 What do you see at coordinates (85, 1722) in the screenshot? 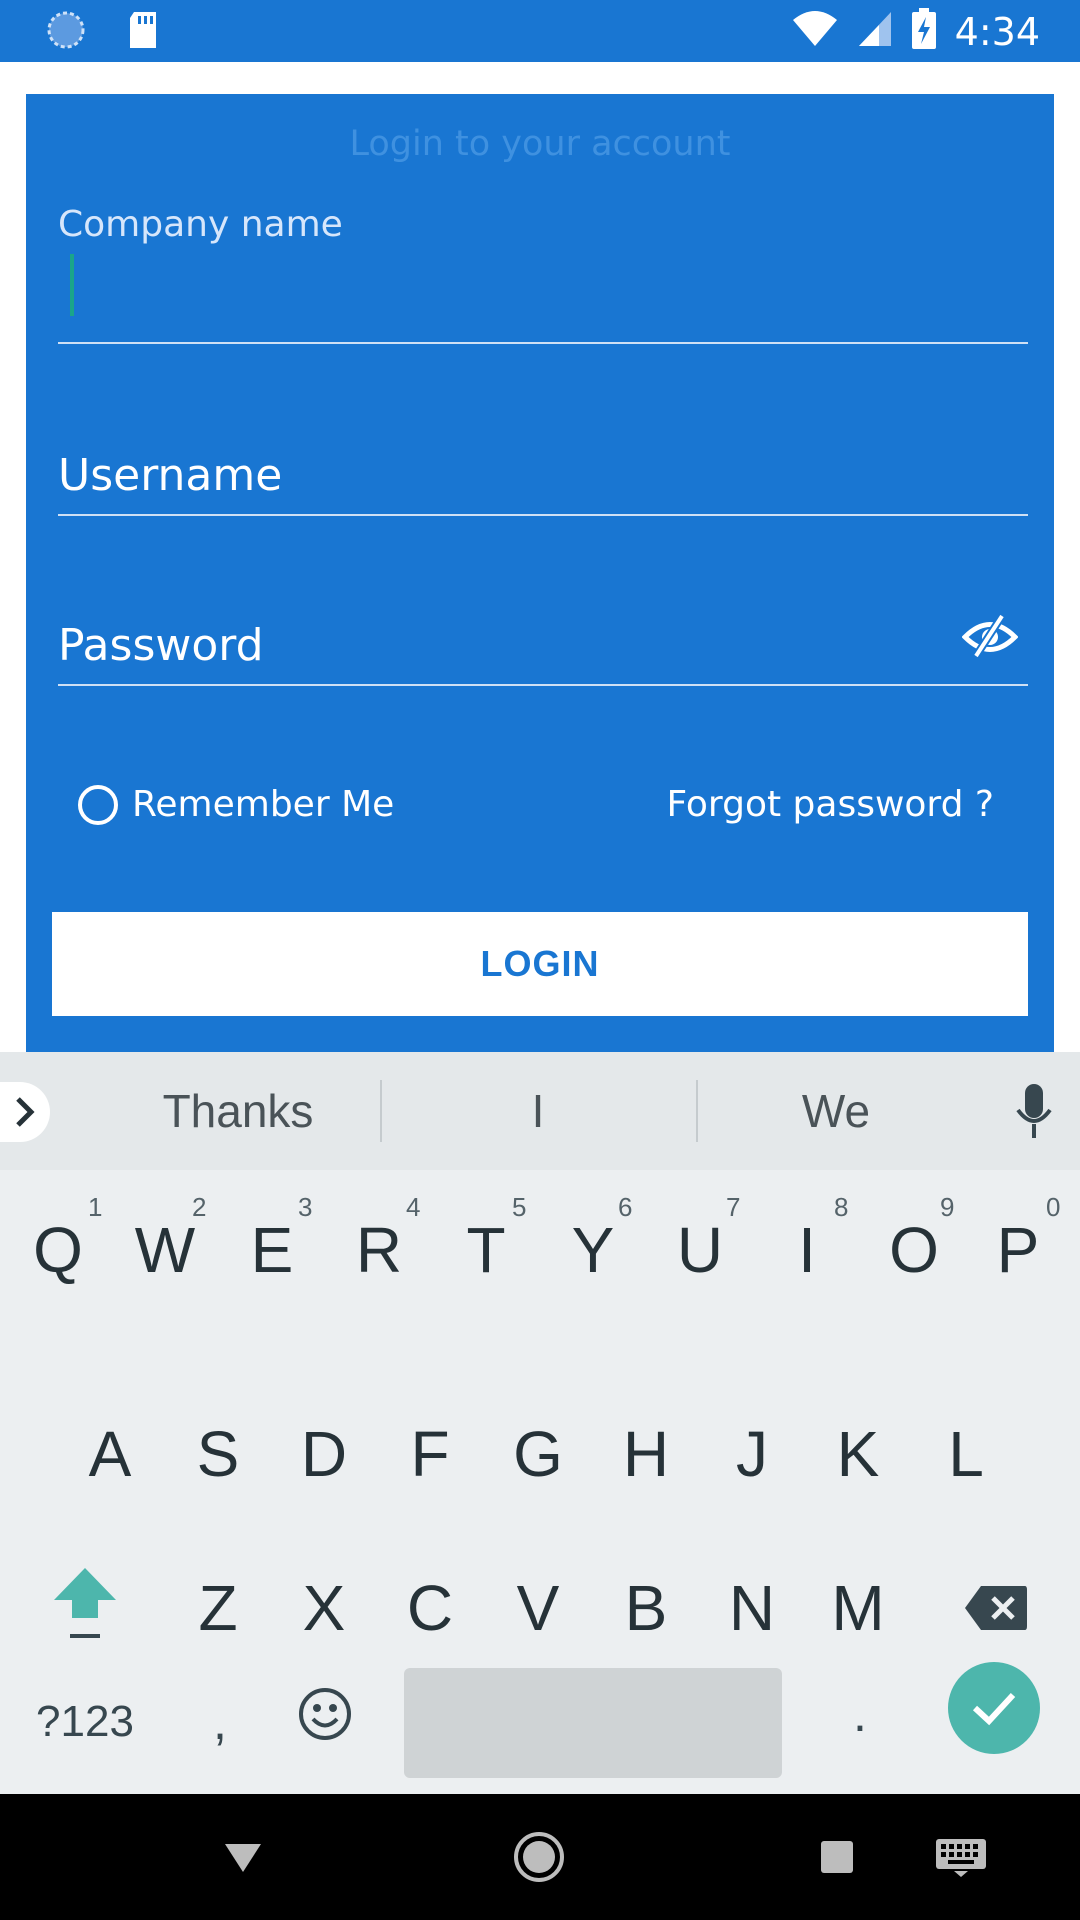
I see `symbols-key: ?123` at bounding box center [85, 1722].